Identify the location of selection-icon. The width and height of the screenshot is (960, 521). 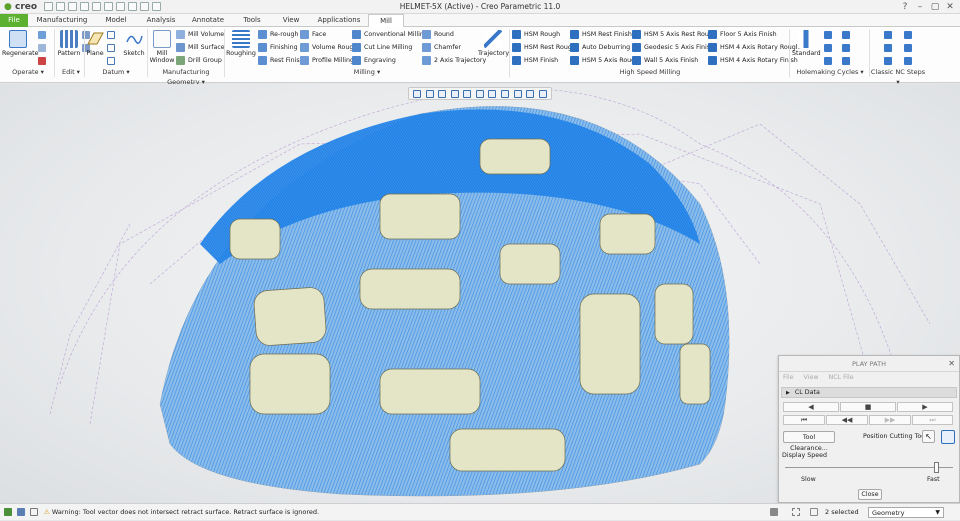
(814, 512).